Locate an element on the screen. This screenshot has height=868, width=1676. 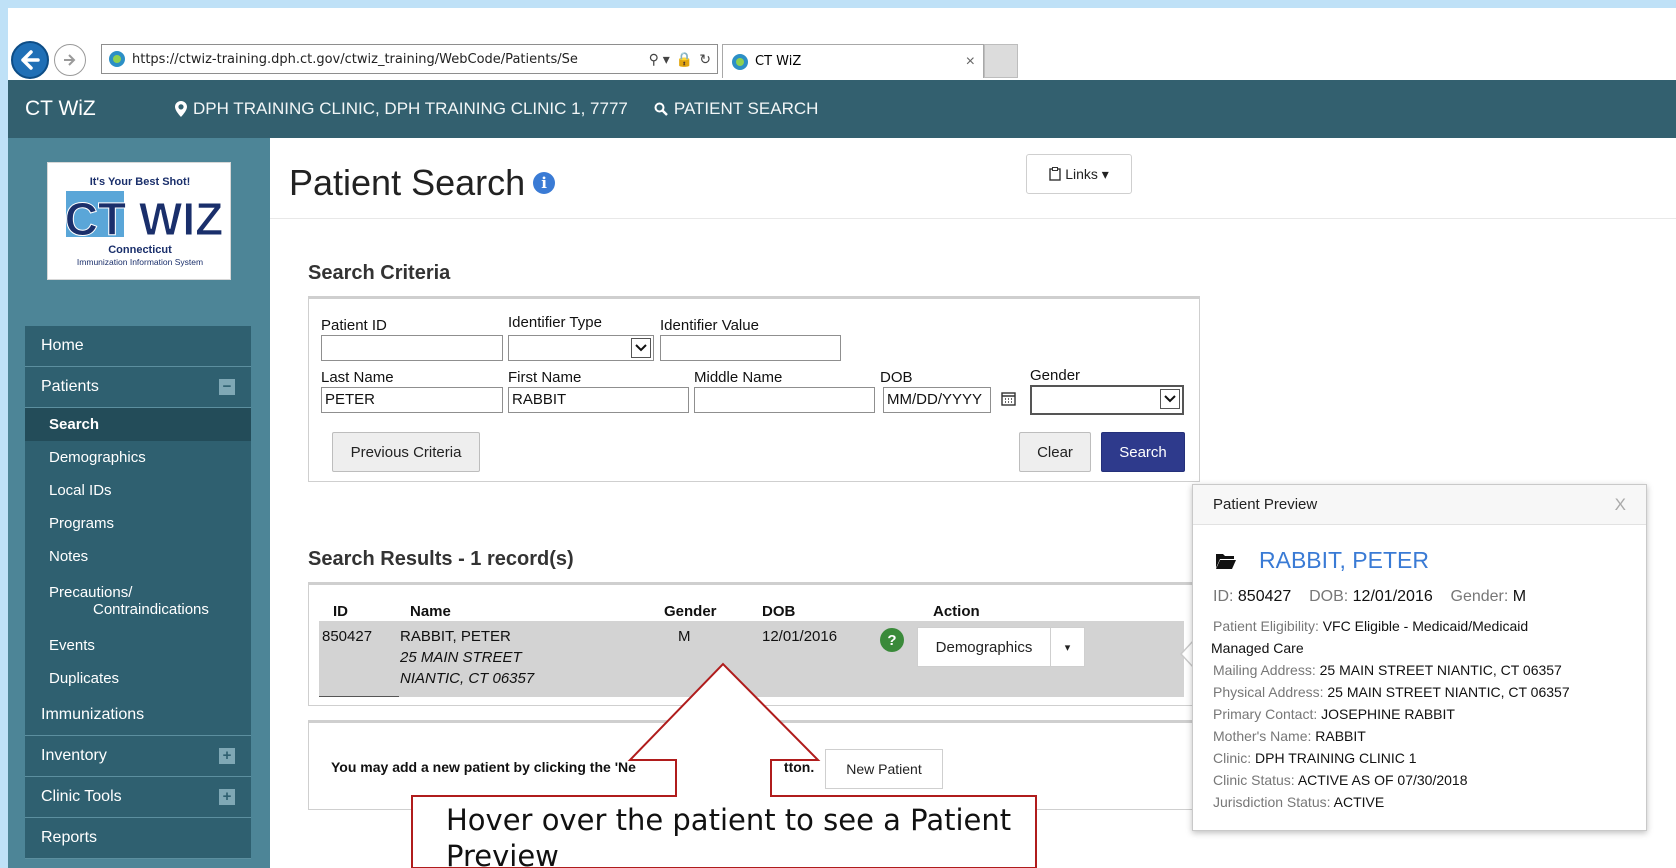
patient-id-input is located at coordinates (412, 348).